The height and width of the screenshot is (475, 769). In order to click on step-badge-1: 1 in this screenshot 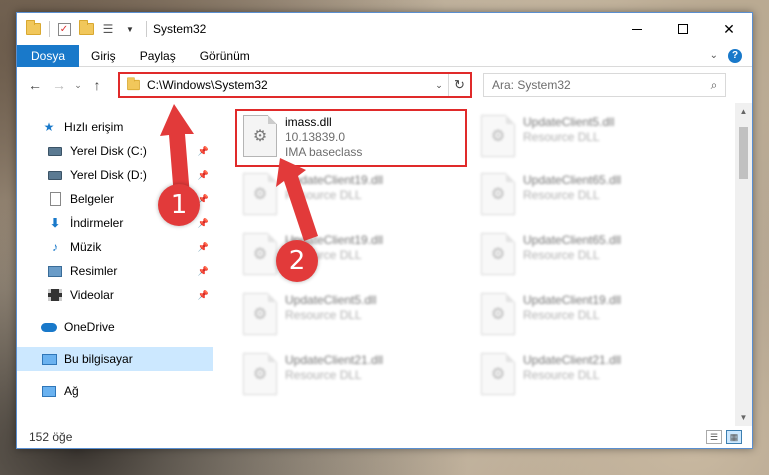, I will do `click(179, 205)`.